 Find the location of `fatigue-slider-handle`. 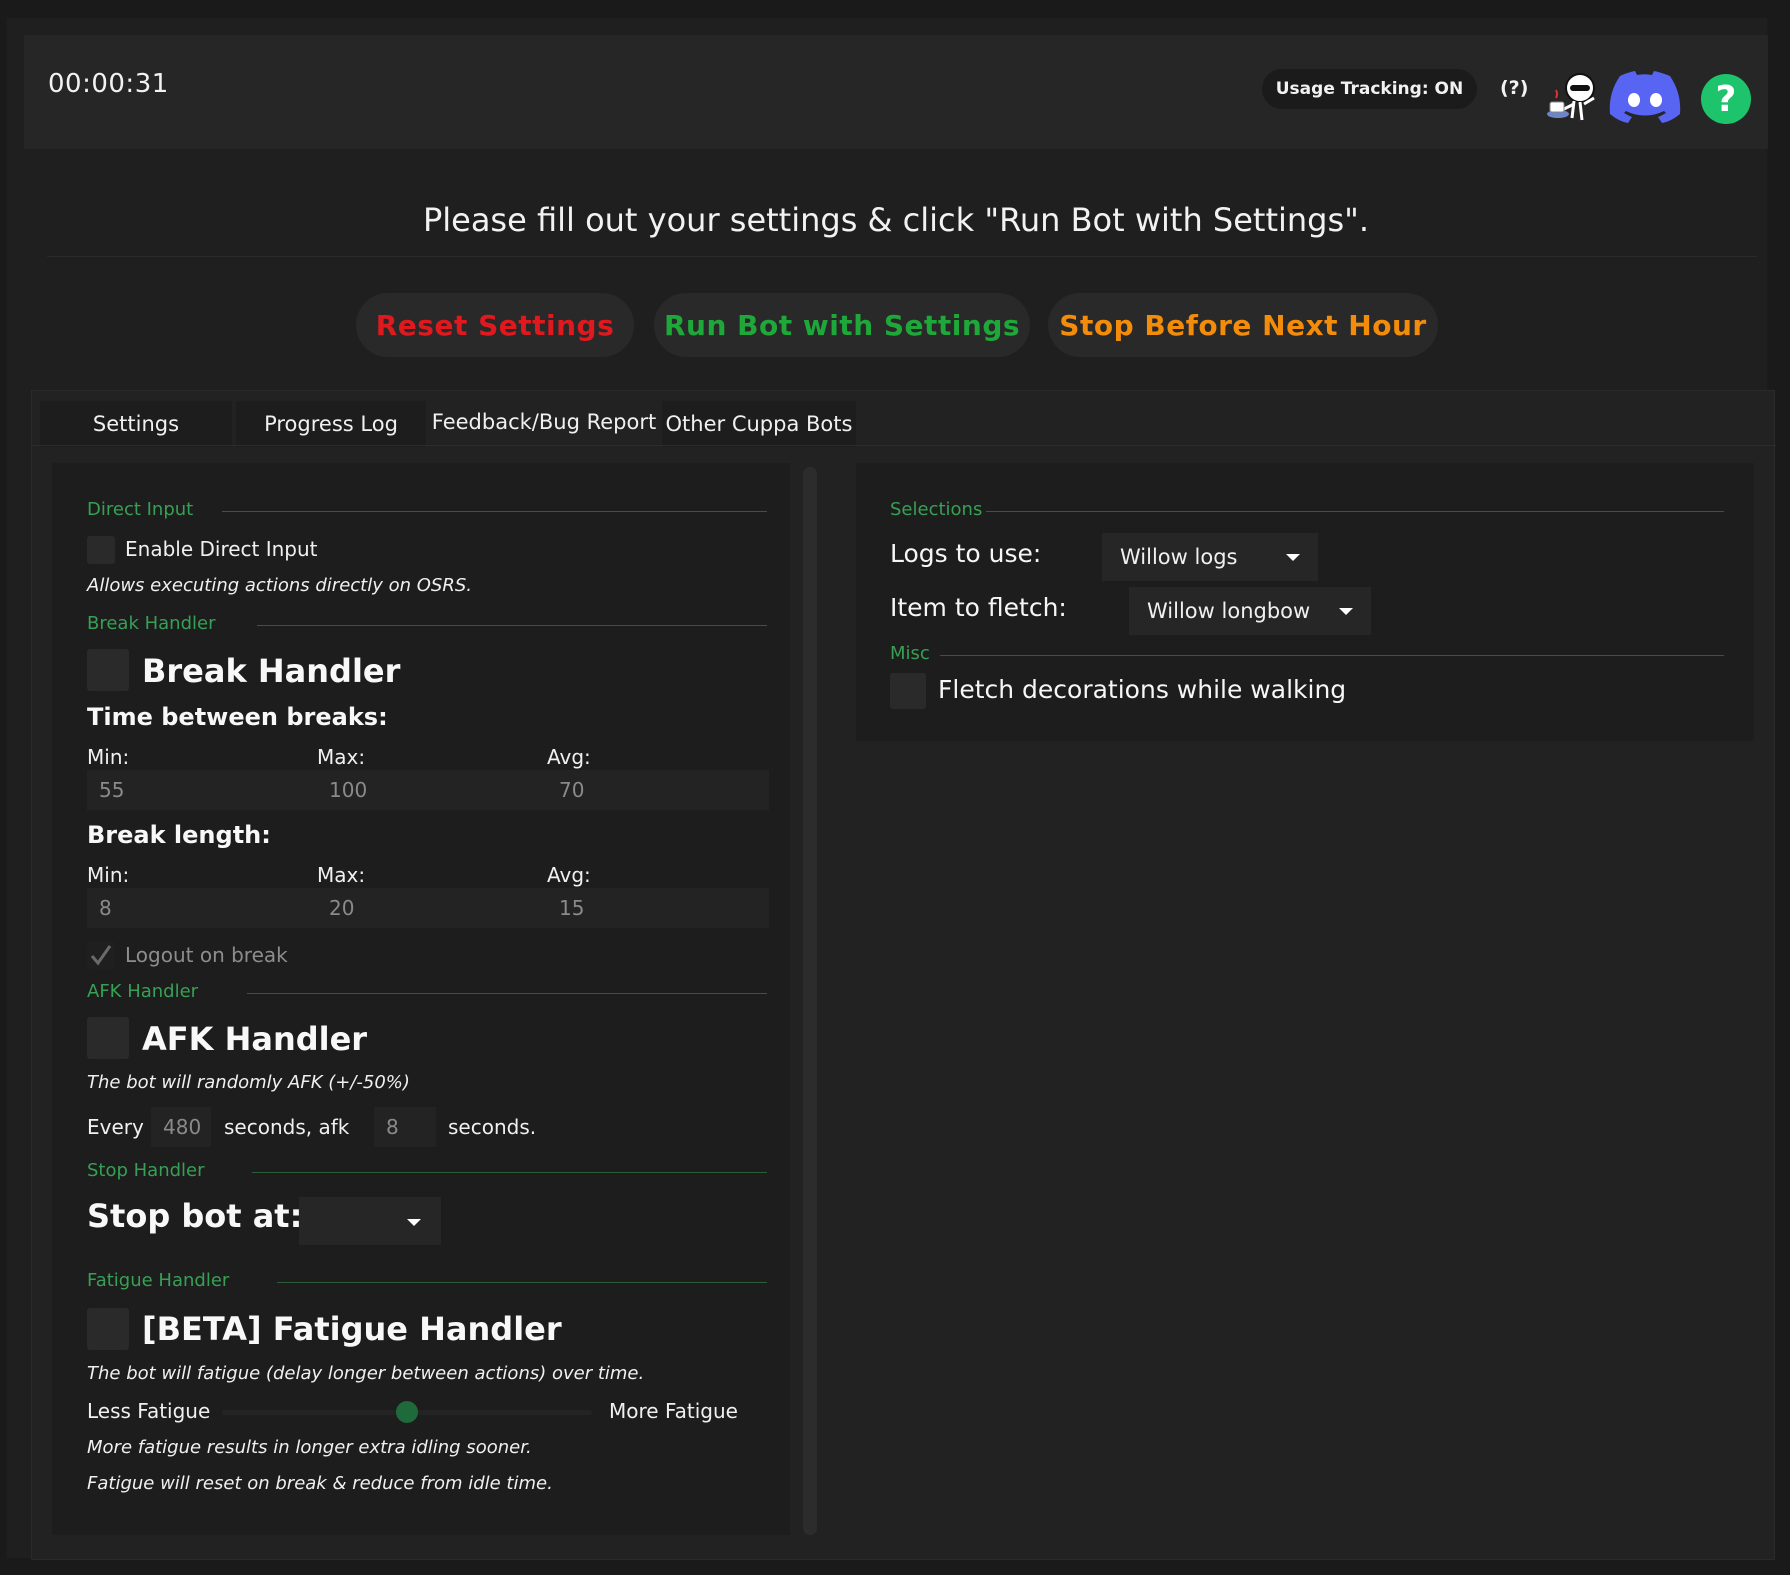

fatigue-slider-handle is located at coordinates (407, 1412).